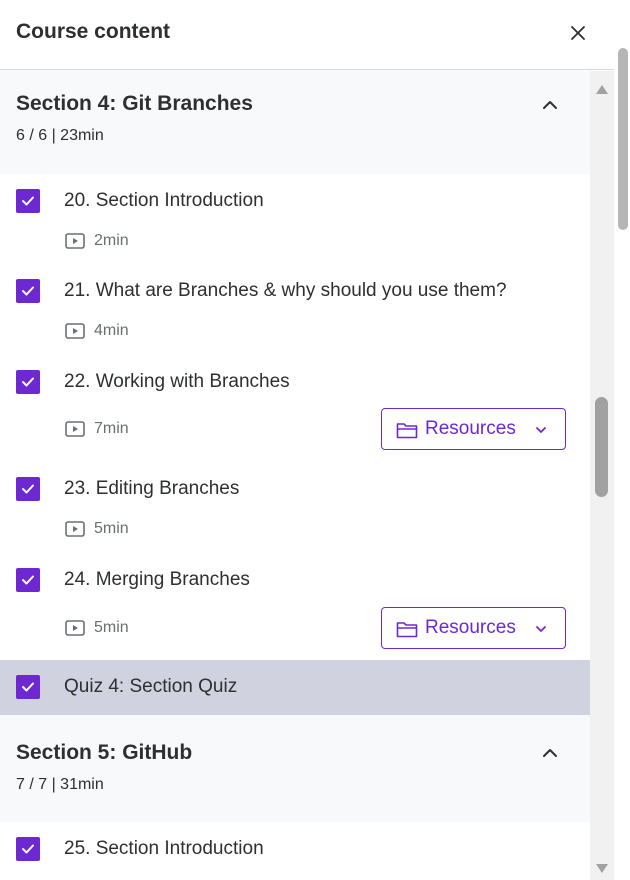  What do you see at coordinates (111, 428) in the screenshot?
I see `lecture-duration: 7min` at bounding box center [111, 428].